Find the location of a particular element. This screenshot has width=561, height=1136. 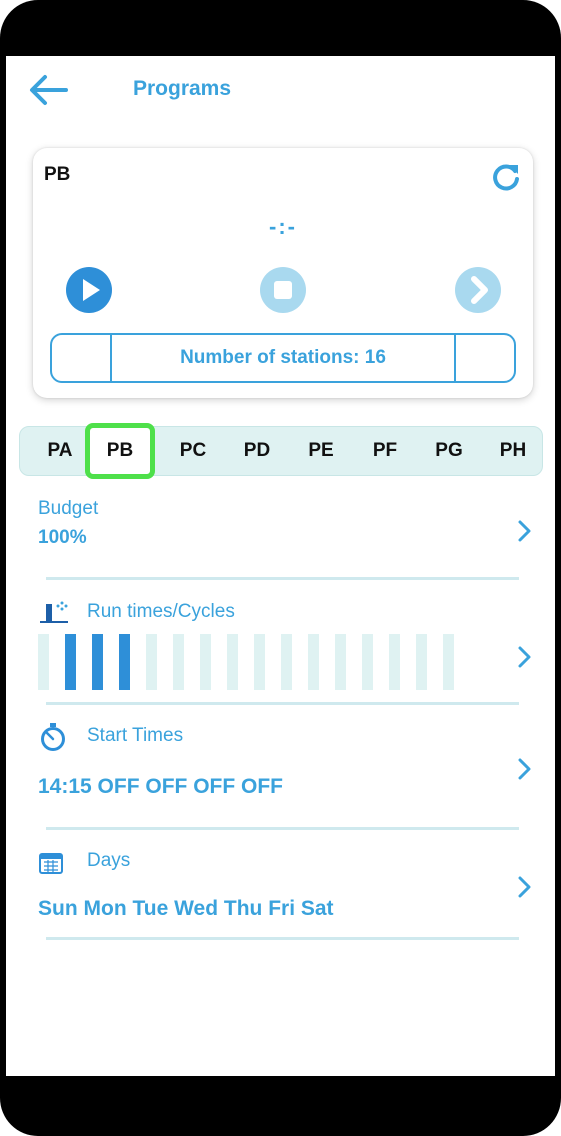

start-times-label: Start Times is located at coordinates (135, 735).